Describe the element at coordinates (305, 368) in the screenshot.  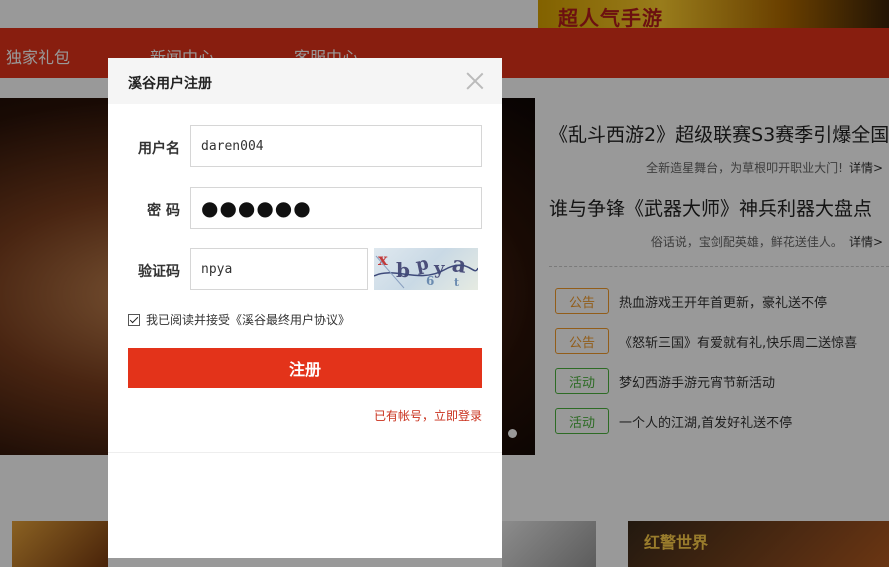
I see `register-button: 注册` at that location.